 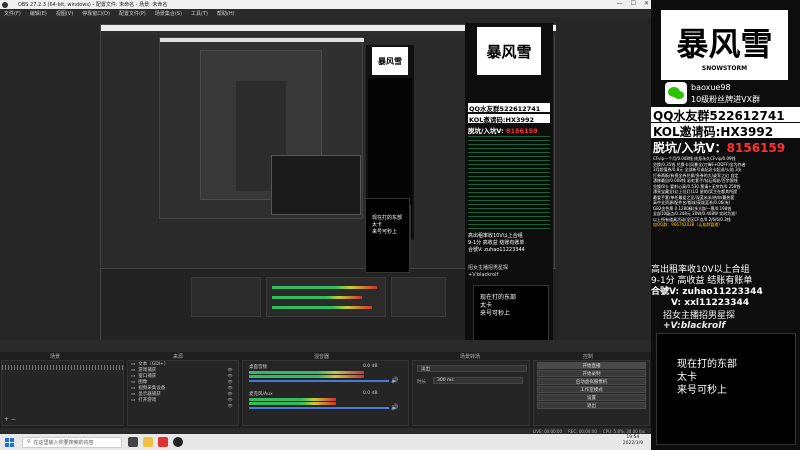 I want to click on scene-item, so click(x=62, y=367).